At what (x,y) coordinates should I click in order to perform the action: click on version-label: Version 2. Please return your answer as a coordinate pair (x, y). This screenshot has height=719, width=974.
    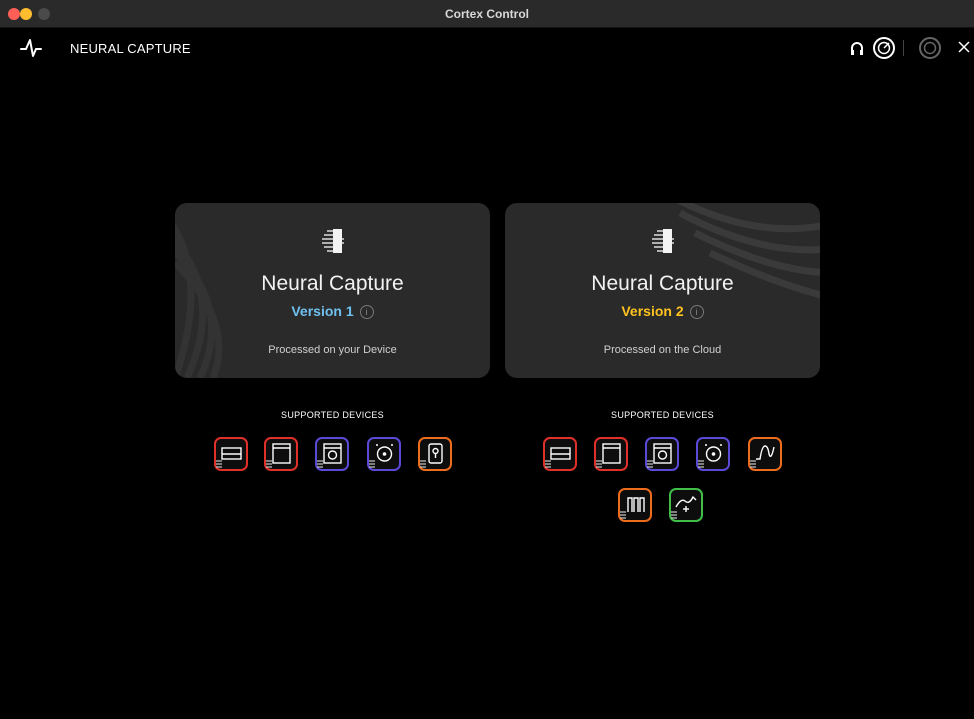
    Looking at the image, I should click on (652, 311).